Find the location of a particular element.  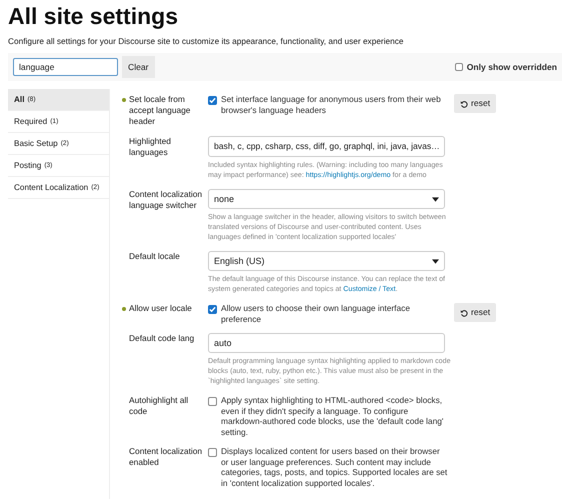

setting-label: Default locale is located at coordinates (154, 256).